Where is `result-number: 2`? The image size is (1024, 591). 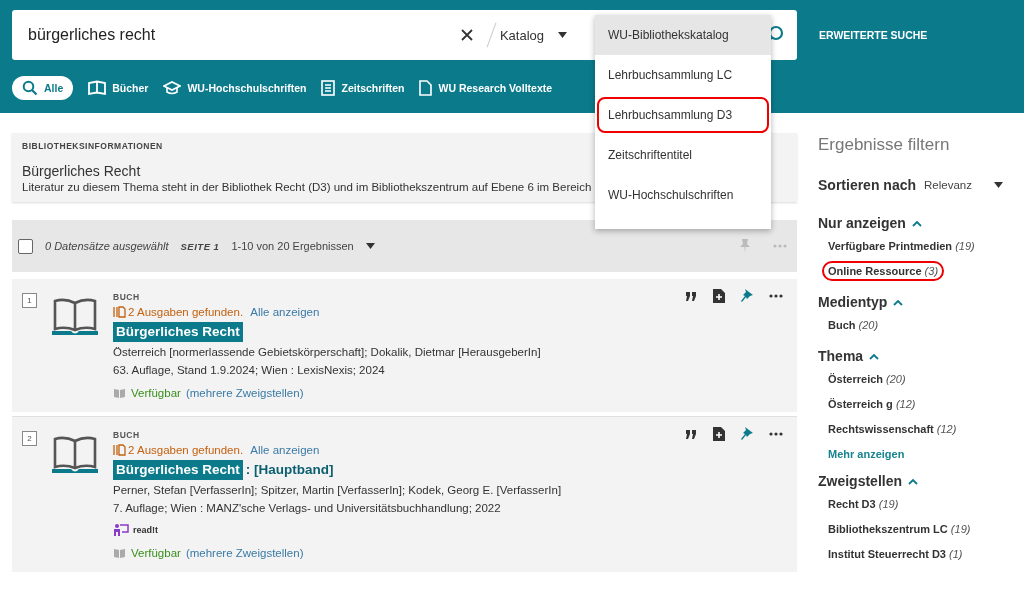 result-number: 2 is located at coordinates (29, 438).